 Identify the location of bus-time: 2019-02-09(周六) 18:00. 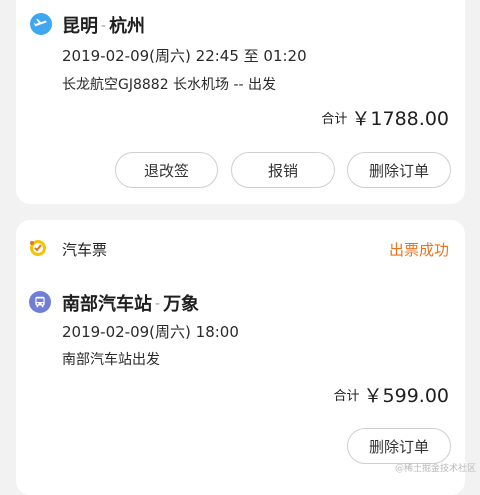
(150, 332).